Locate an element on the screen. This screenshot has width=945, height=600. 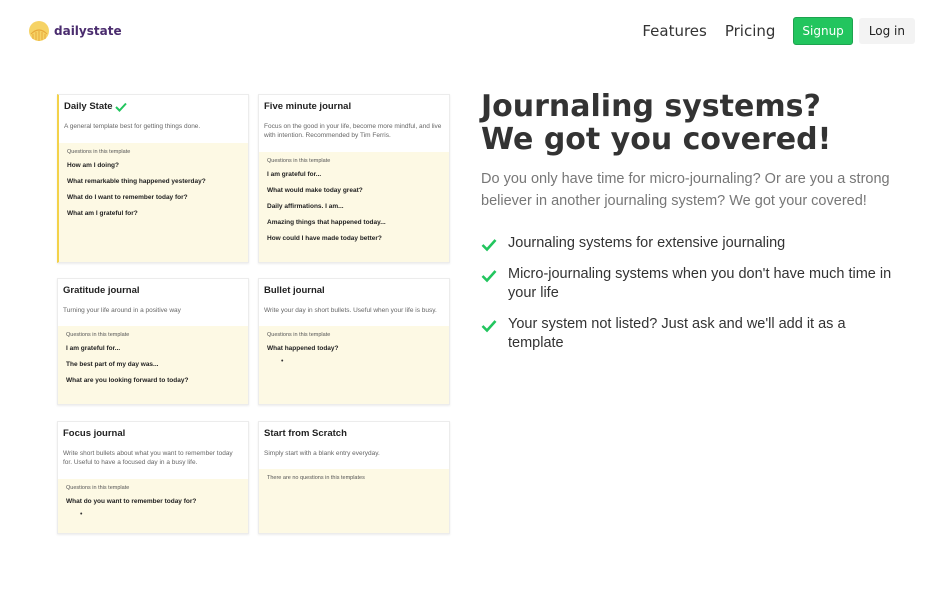
main-nav: Features Pricing Signup Log in is located at coordinates (778, 31).